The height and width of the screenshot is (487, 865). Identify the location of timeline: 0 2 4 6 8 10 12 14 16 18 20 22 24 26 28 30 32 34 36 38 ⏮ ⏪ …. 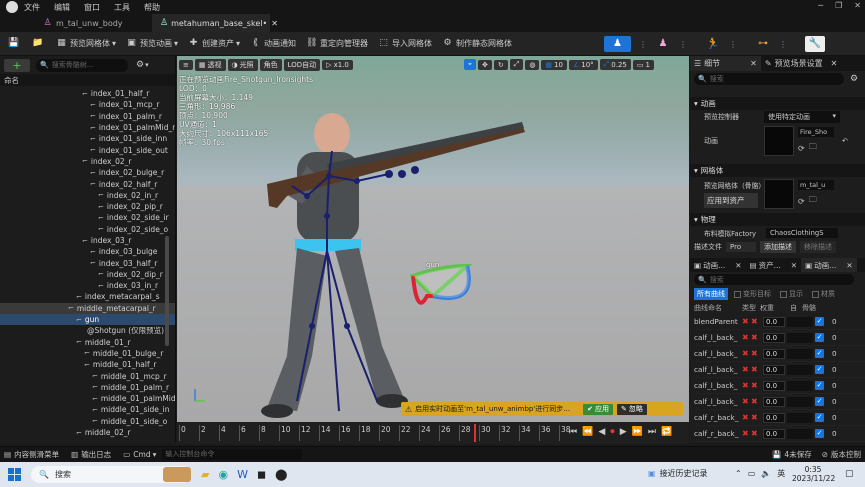
(433, 433).